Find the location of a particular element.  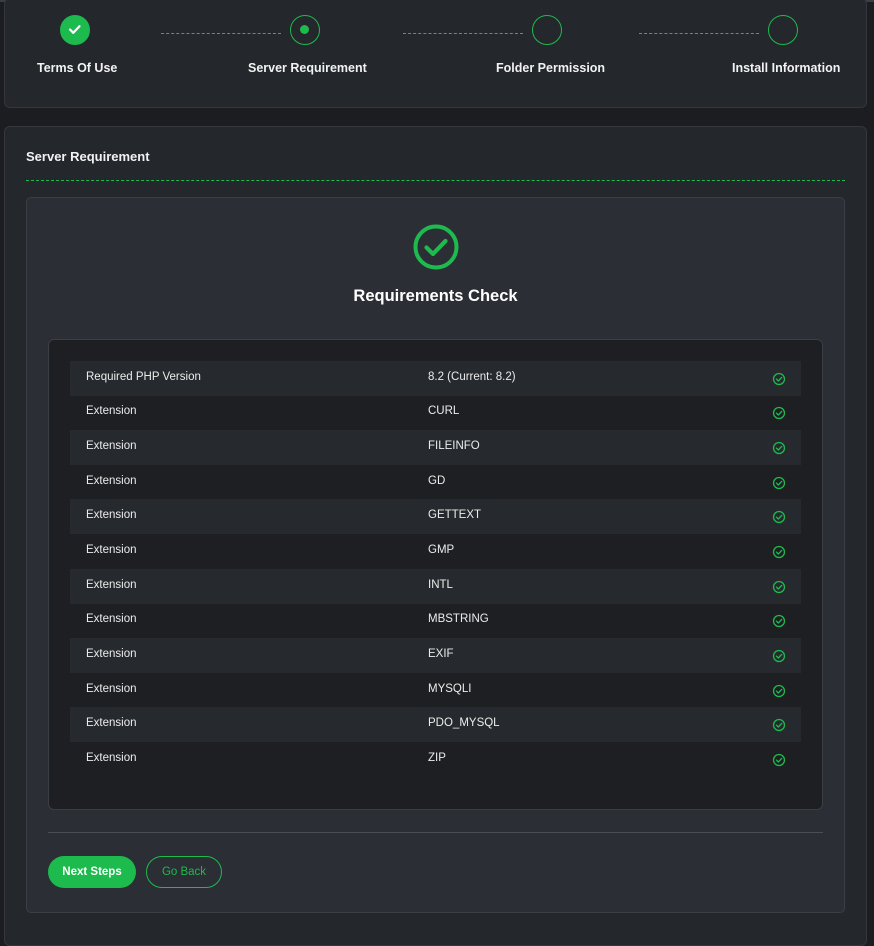

dot-icon is located at coordinates (304, 29).